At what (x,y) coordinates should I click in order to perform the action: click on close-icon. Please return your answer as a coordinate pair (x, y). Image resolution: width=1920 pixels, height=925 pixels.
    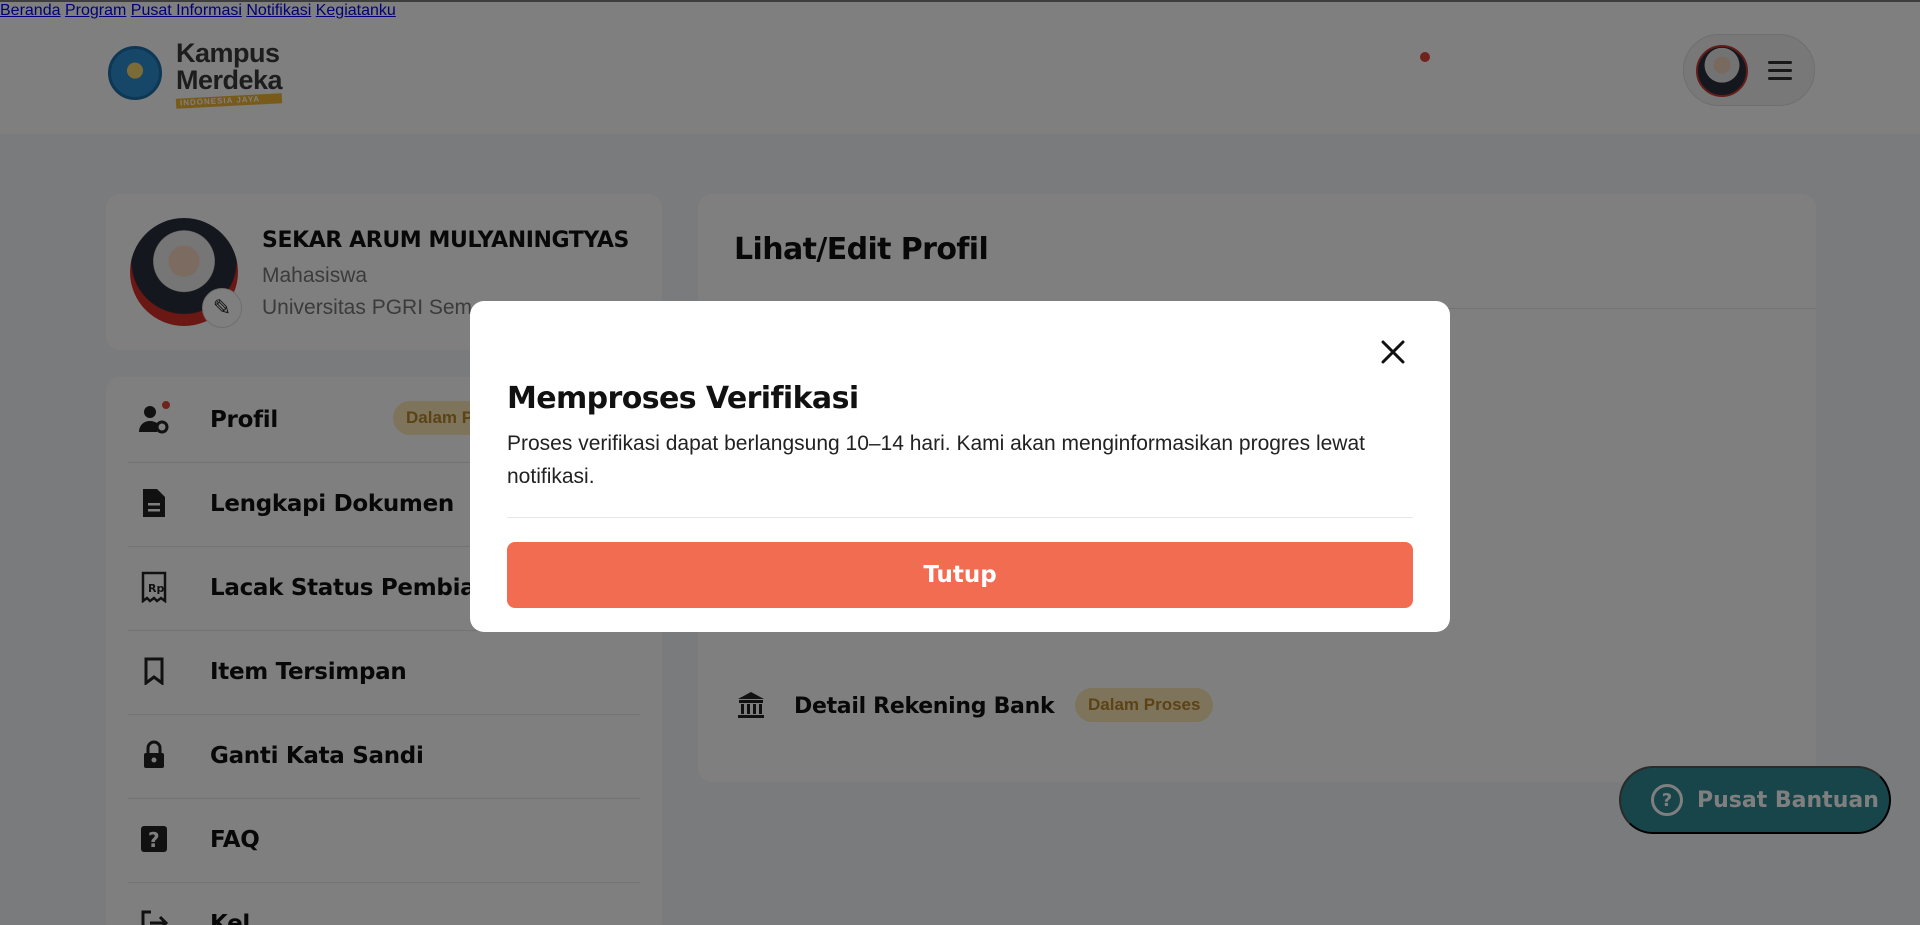
    Looking at the image, I should click on (1393, 354).